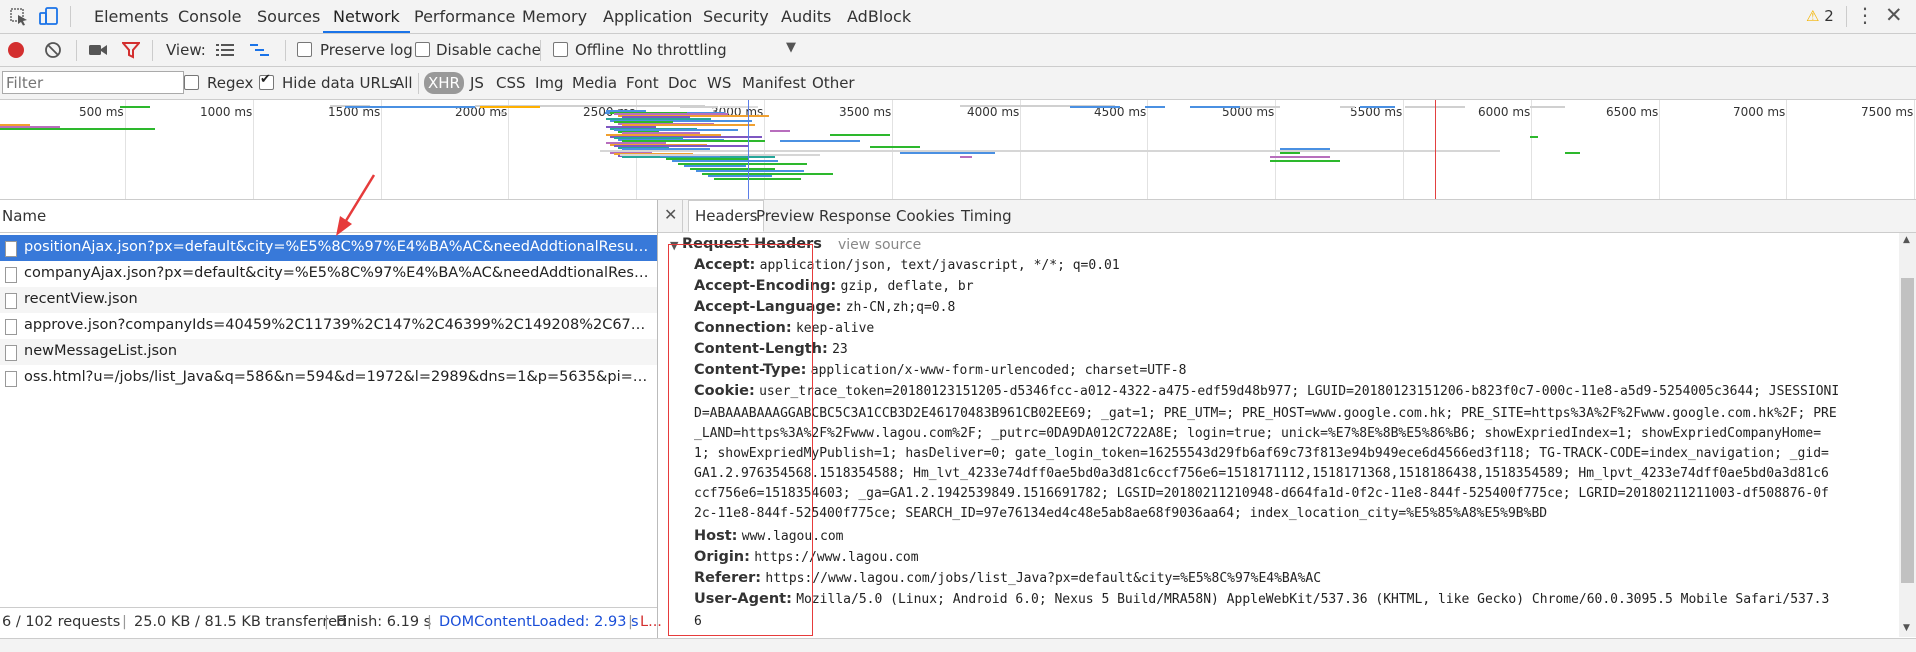 The image size is (1916, 652). I want to click on offline-checkbox, so click(560, 49).